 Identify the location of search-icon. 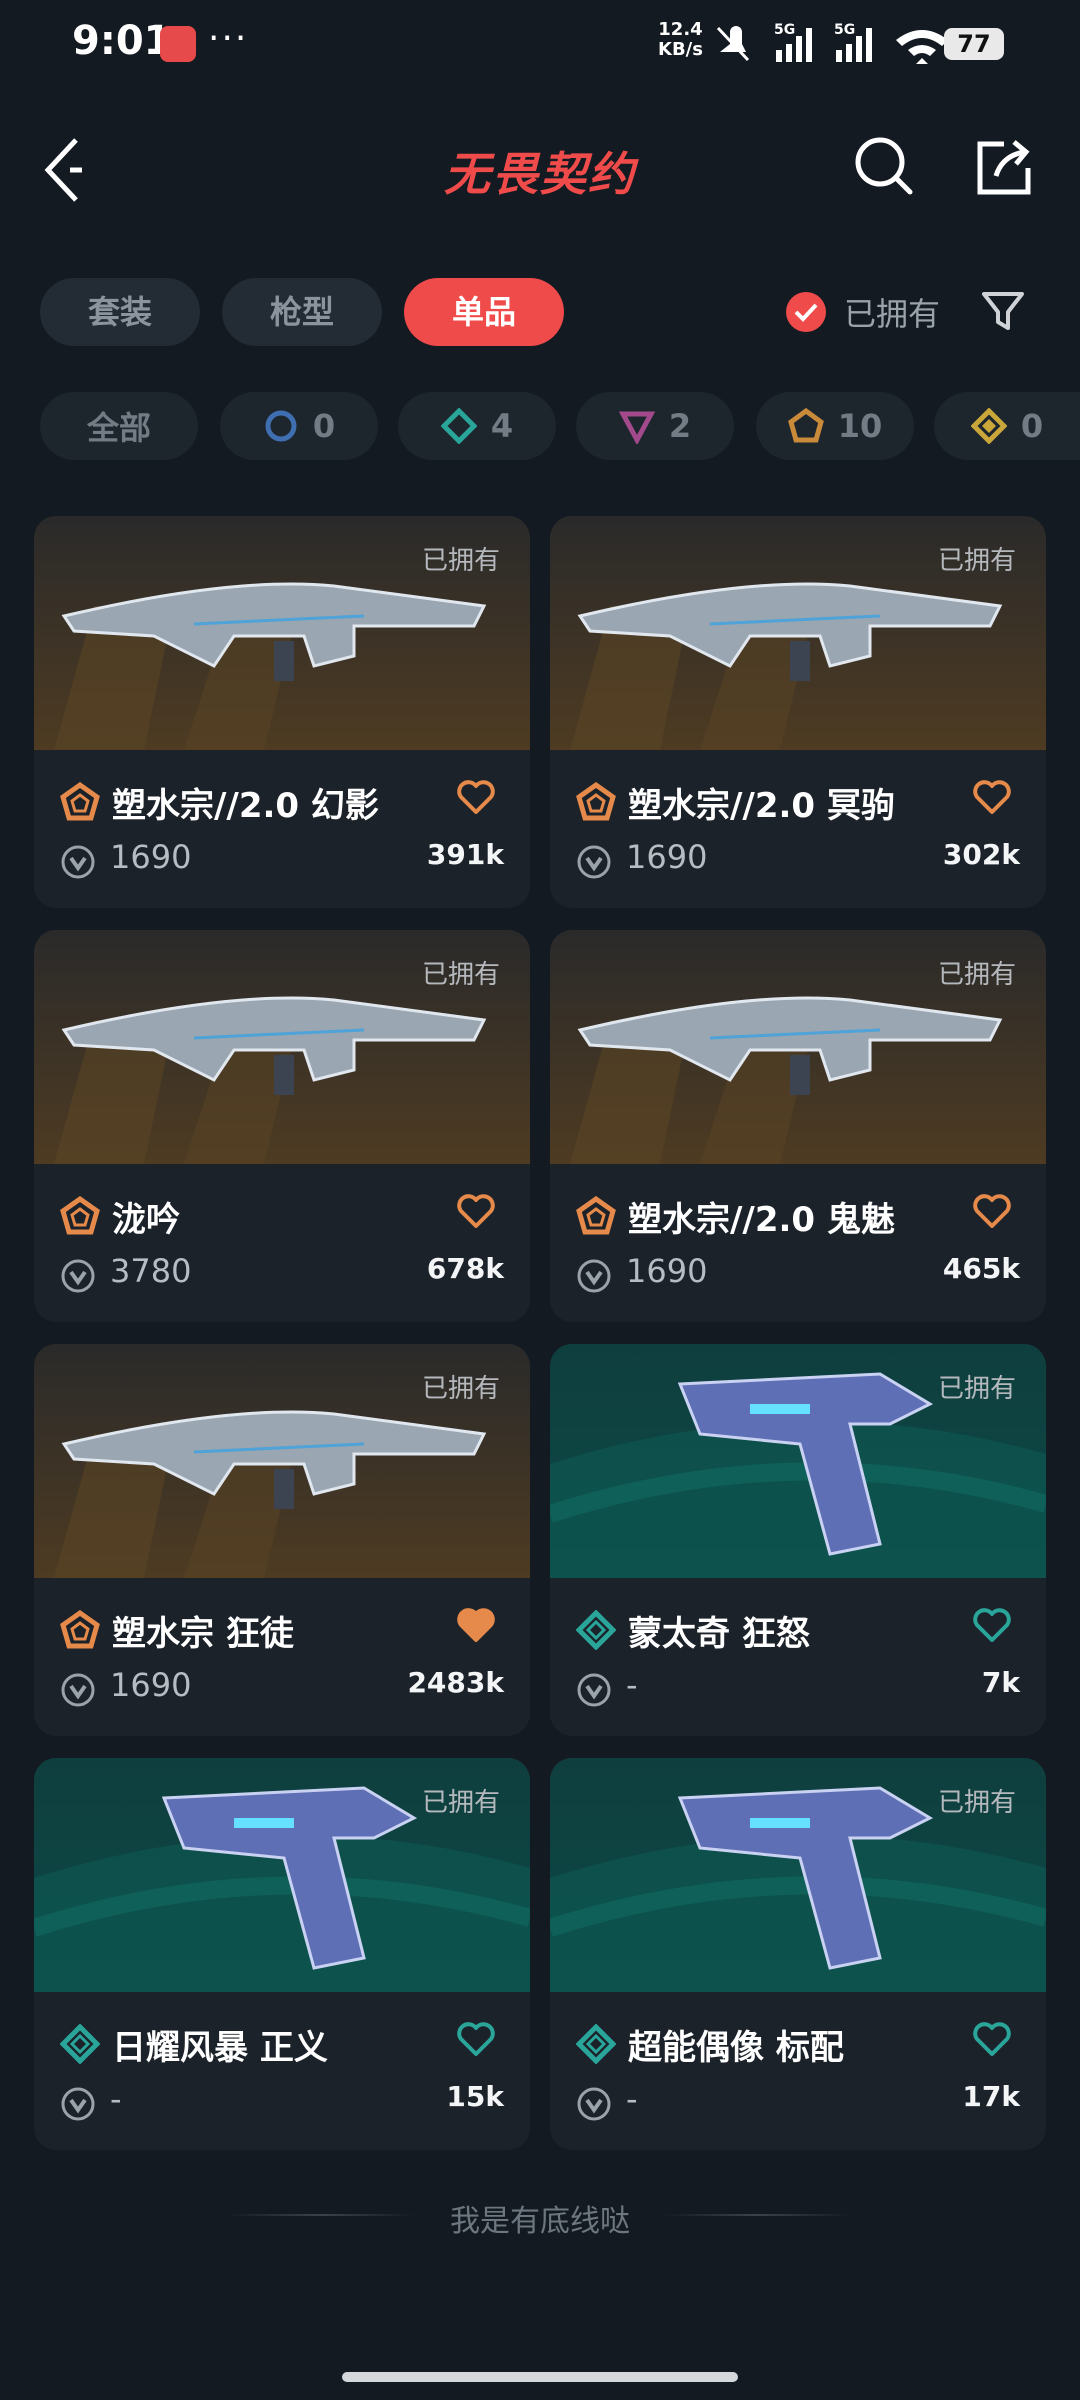
(884, 166).